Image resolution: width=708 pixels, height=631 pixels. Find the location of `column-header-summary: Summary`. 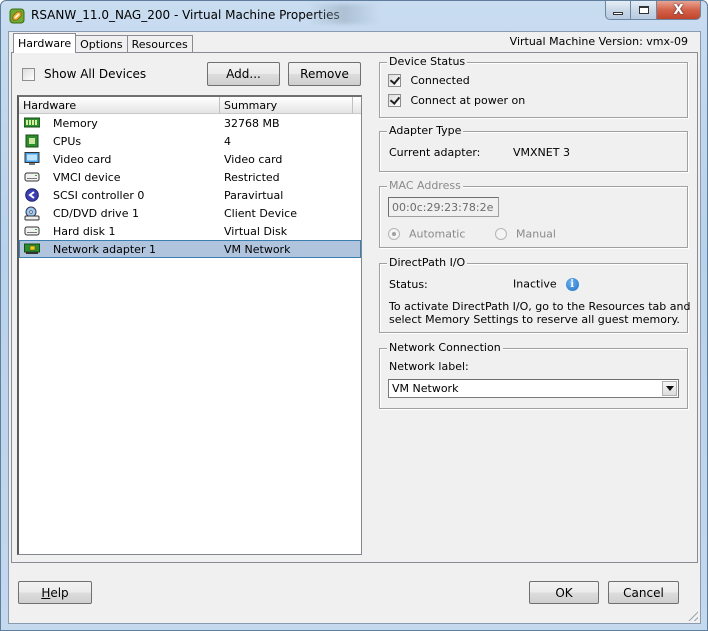

column-header-summary: Summary is located at coordinates (286, 105).